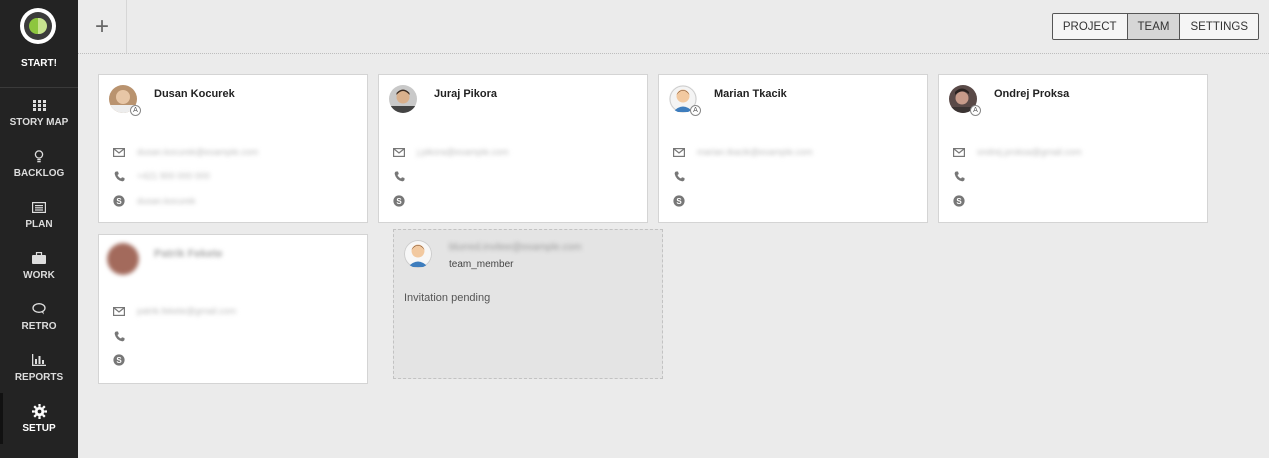  Describe the element at coordinates (1219, 26) in the screenshot. I see `tab-settings: SETTINGS` at that location.